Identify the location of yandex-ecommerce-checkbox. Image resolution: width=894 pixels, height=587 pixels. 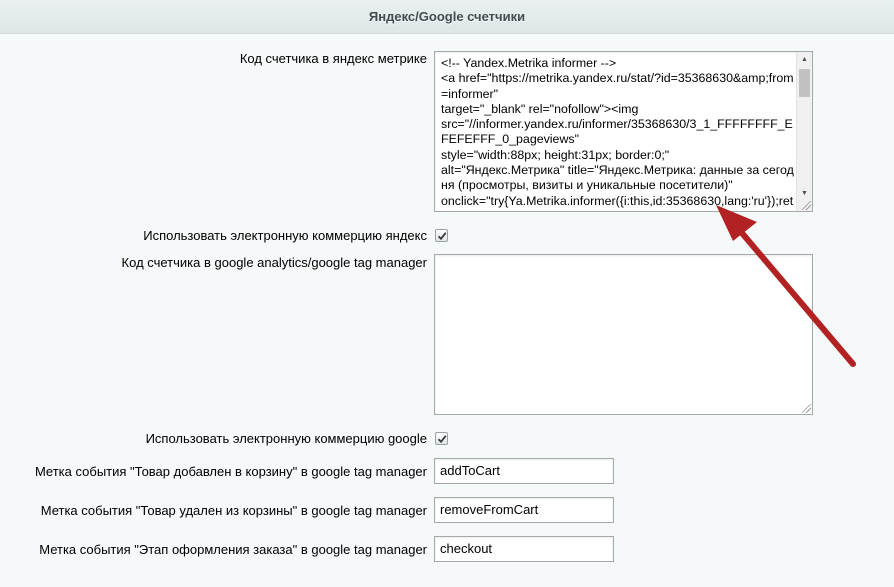
(441, 235).